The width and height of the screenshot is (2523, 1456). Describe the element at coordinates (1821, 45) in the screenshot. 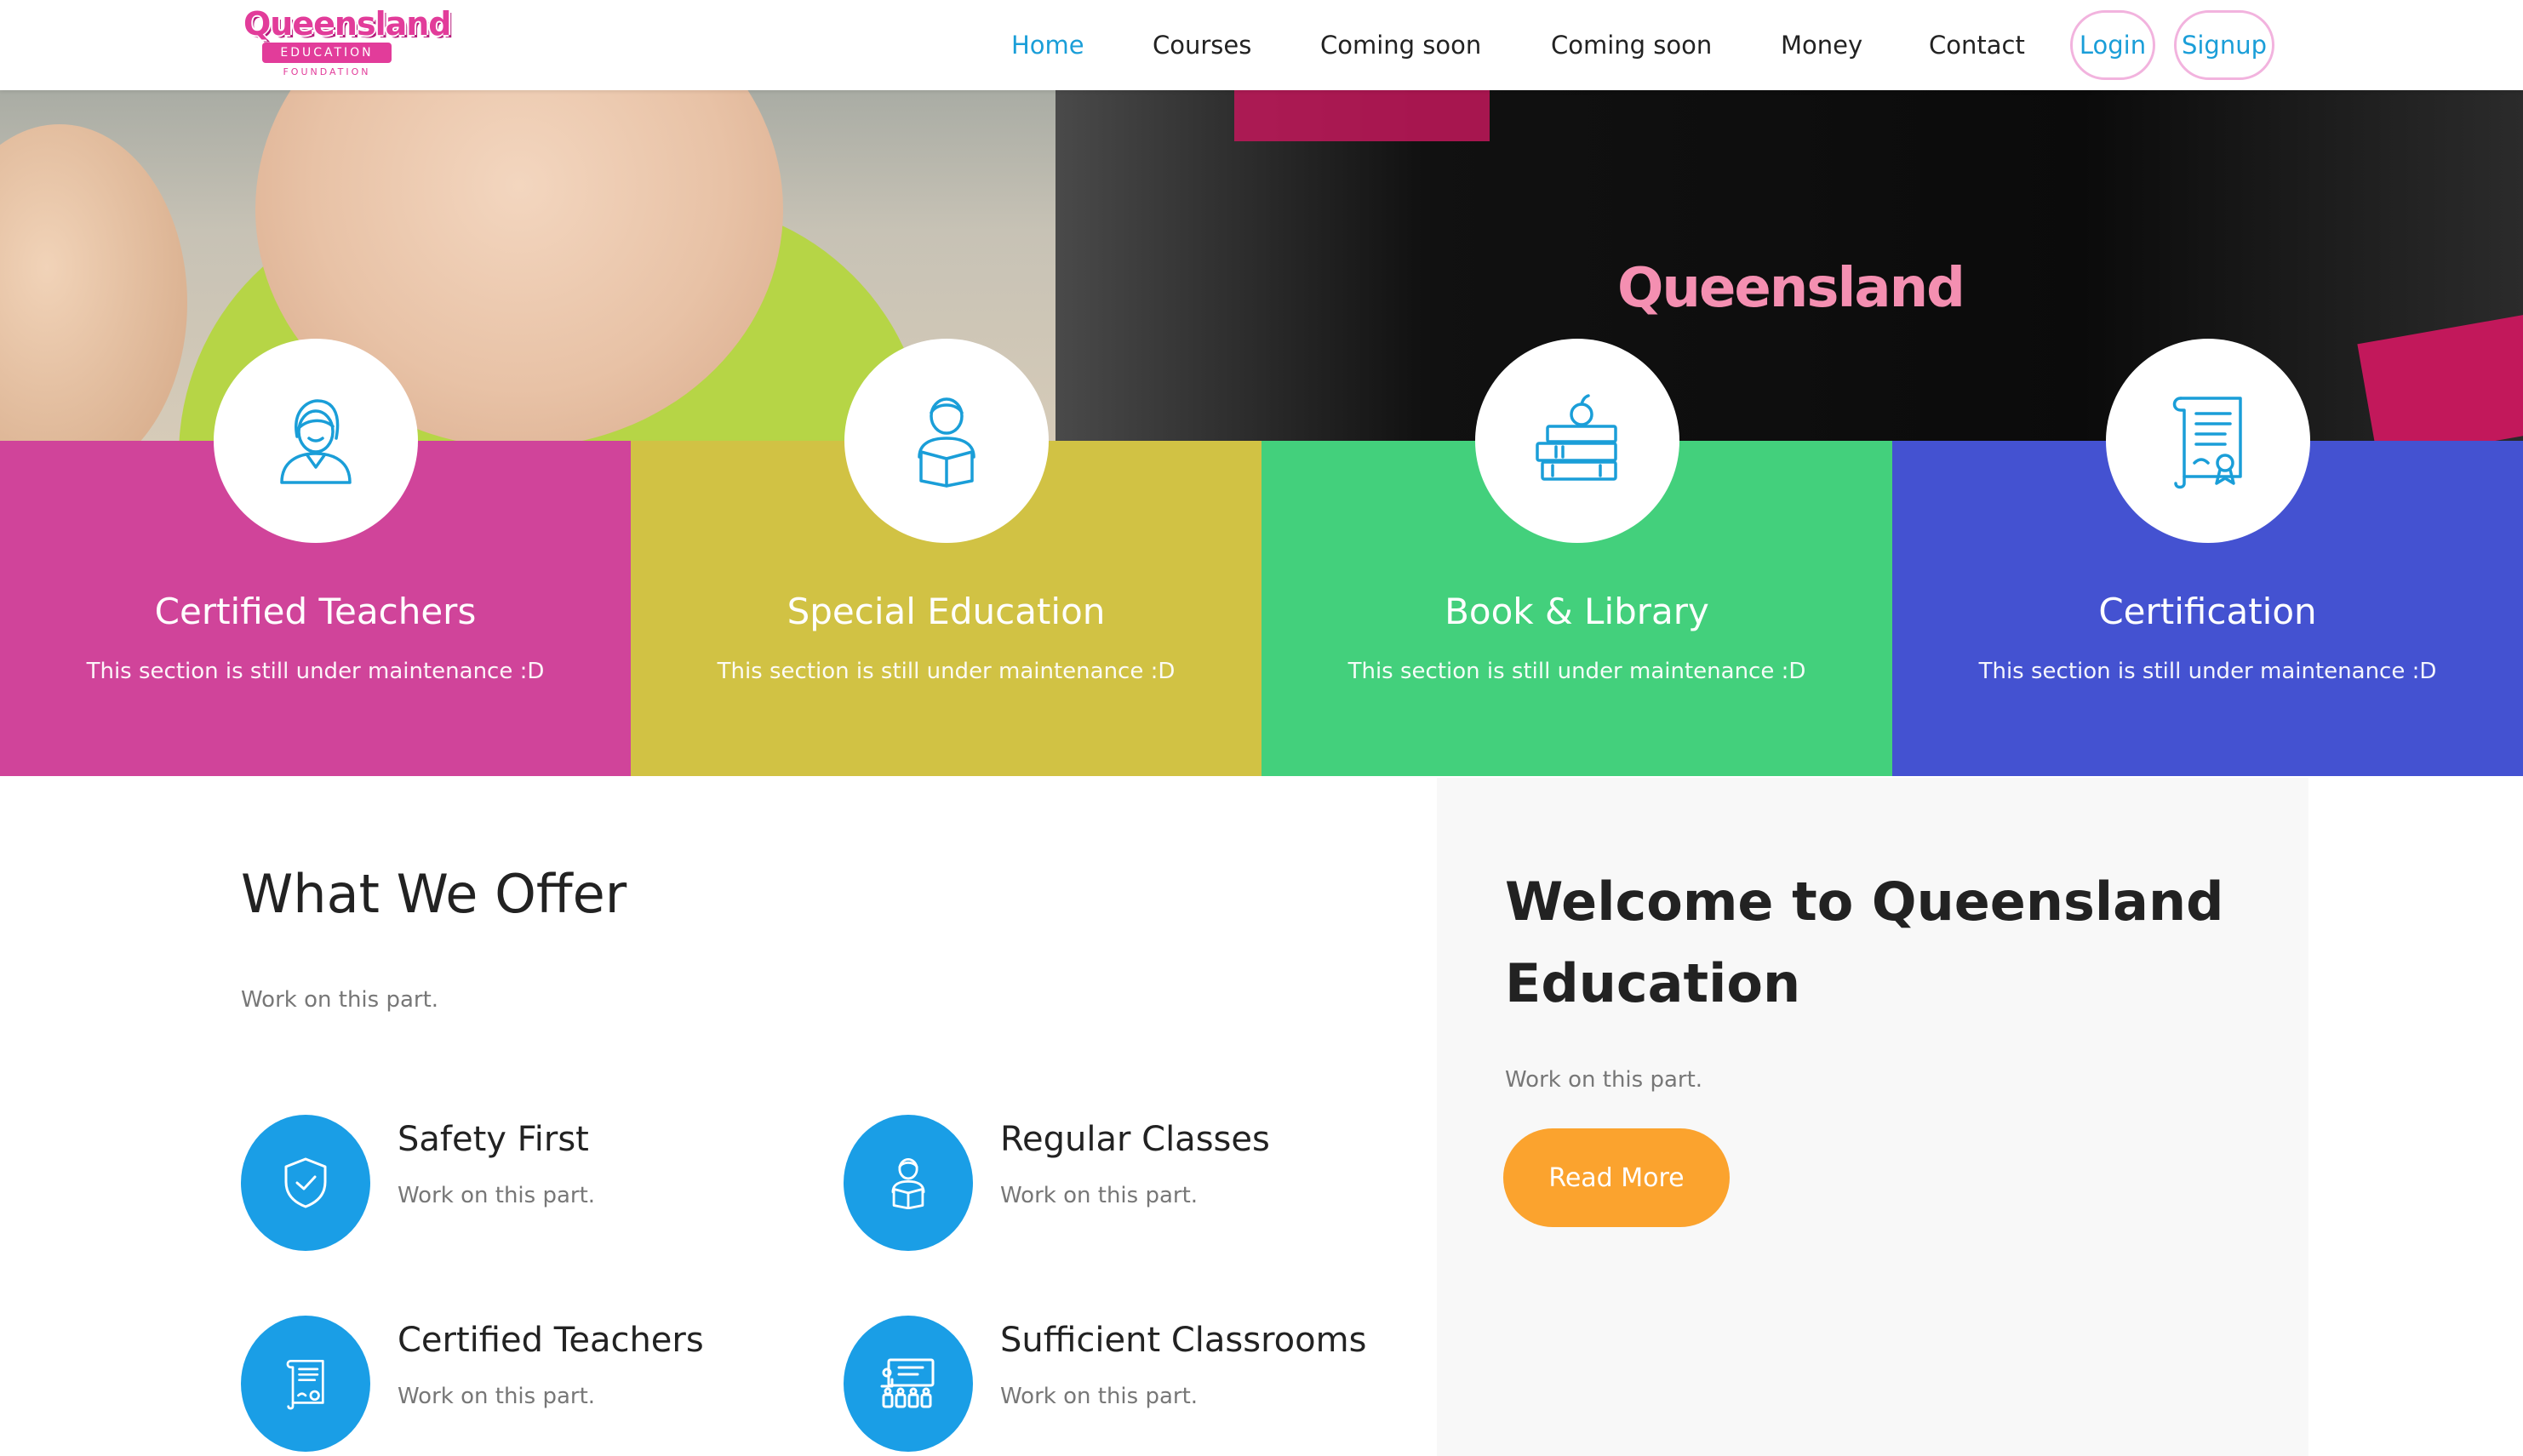

I see `nav-money: Money` at that location.